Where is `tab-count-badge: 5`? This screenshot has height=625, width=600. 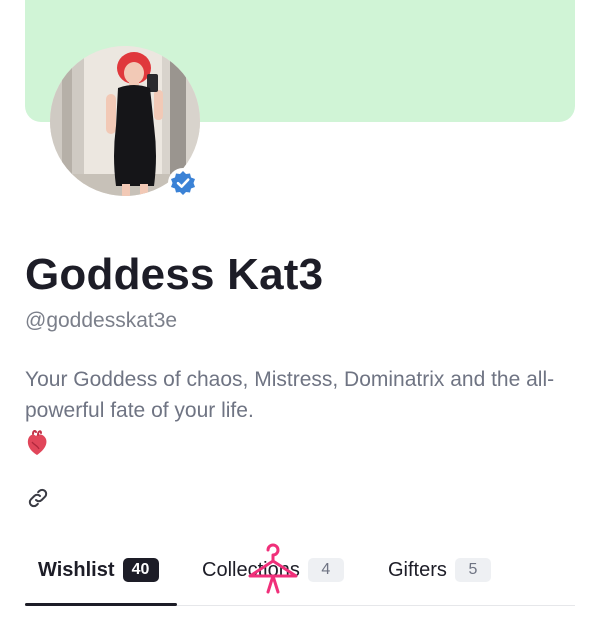 tab-count-badge: 5 is located at coordinates (472, 570).